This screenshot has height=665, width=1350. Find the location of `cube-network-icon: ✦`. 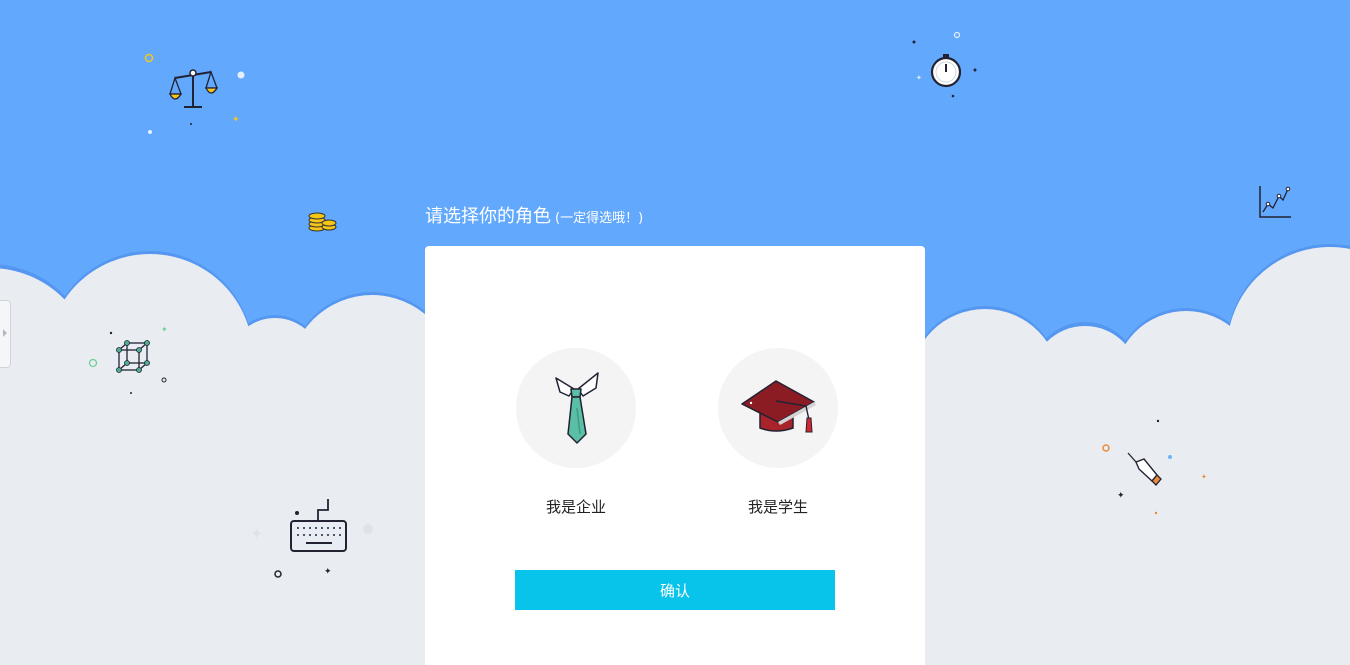

cube-network-icon: ✦ is located at coordinates (128, 359).